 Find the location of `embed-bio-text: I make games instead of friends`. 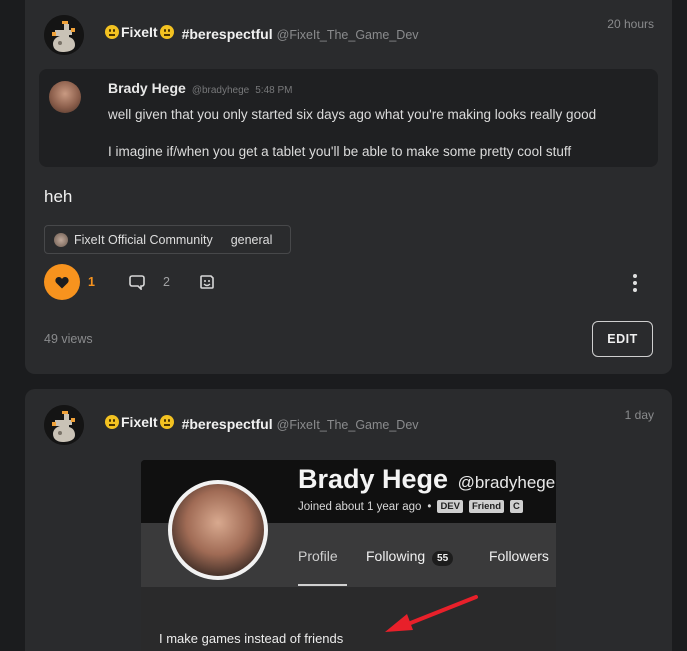

embed-bio-text: I make games instead of friends is located at coordinates (251, 638).